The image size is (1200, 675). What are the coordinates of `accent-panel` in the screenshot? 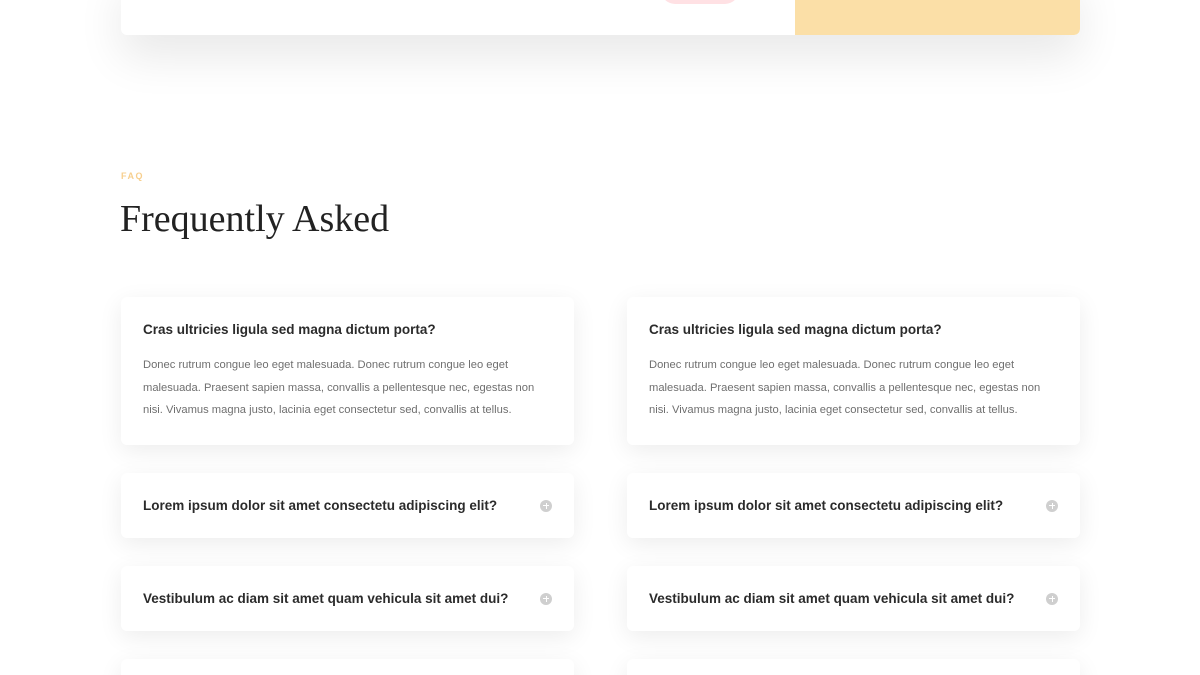 It's located at (937, 17).